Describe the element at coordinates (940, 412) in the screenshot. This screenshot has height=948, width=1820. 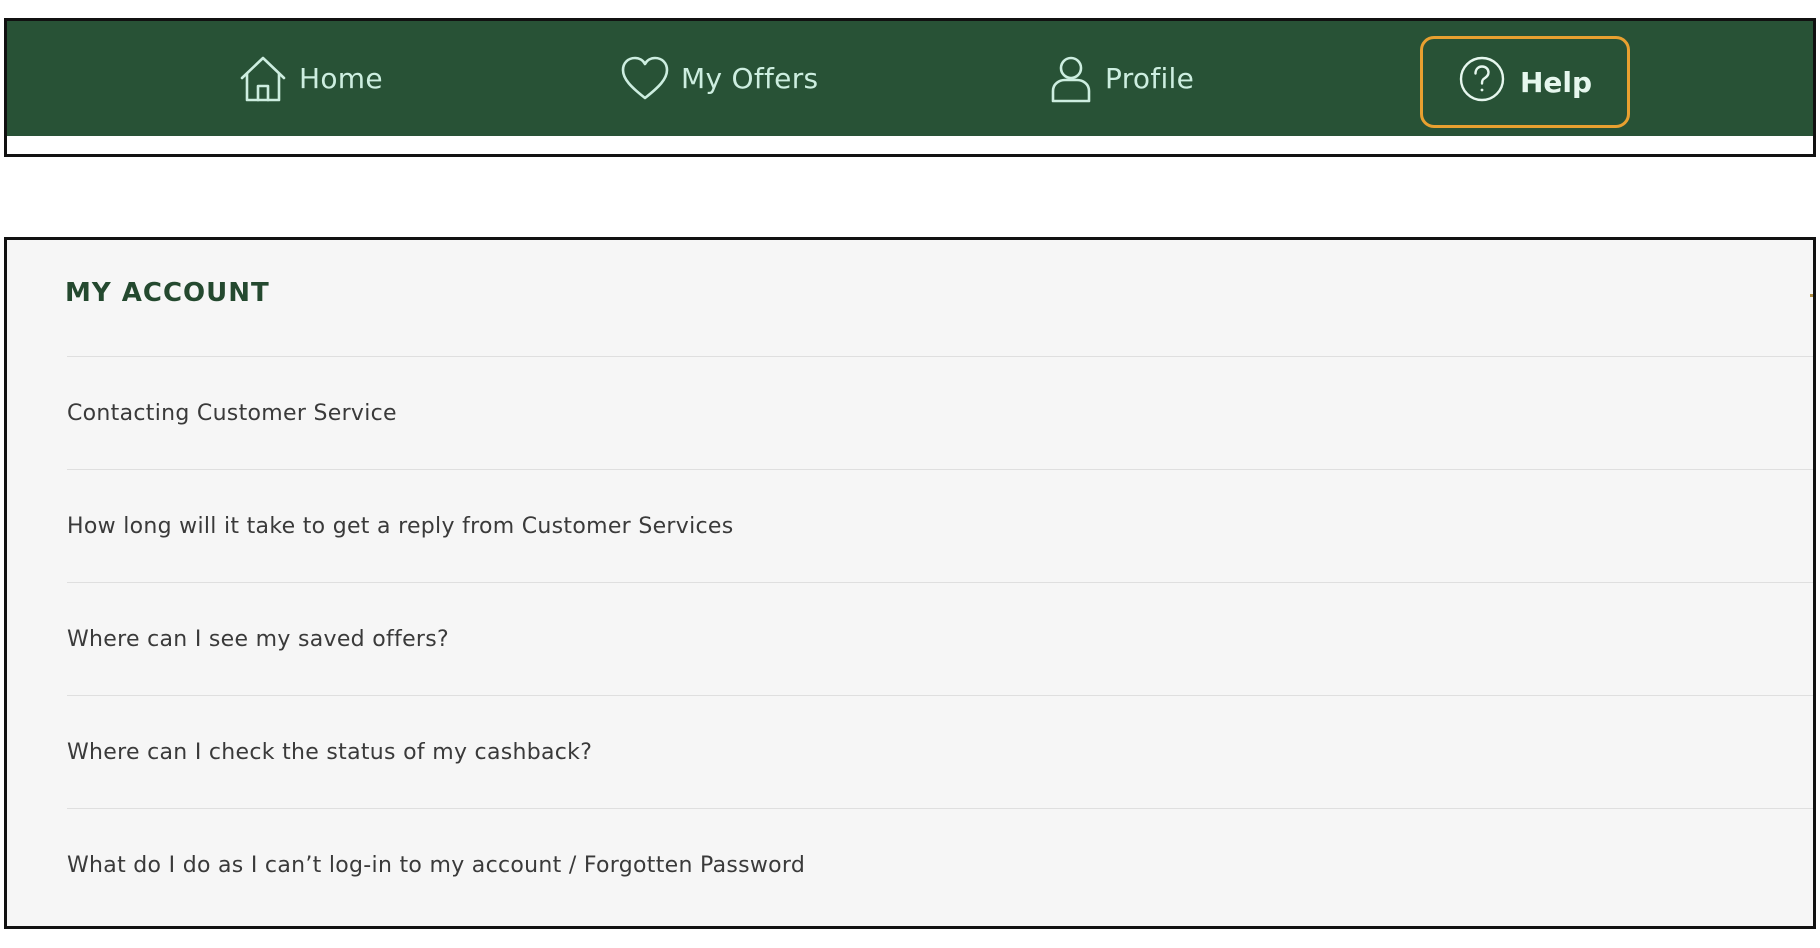
I see `faq-item-contacting-customer-service: Contacting Customer Service` at that location.